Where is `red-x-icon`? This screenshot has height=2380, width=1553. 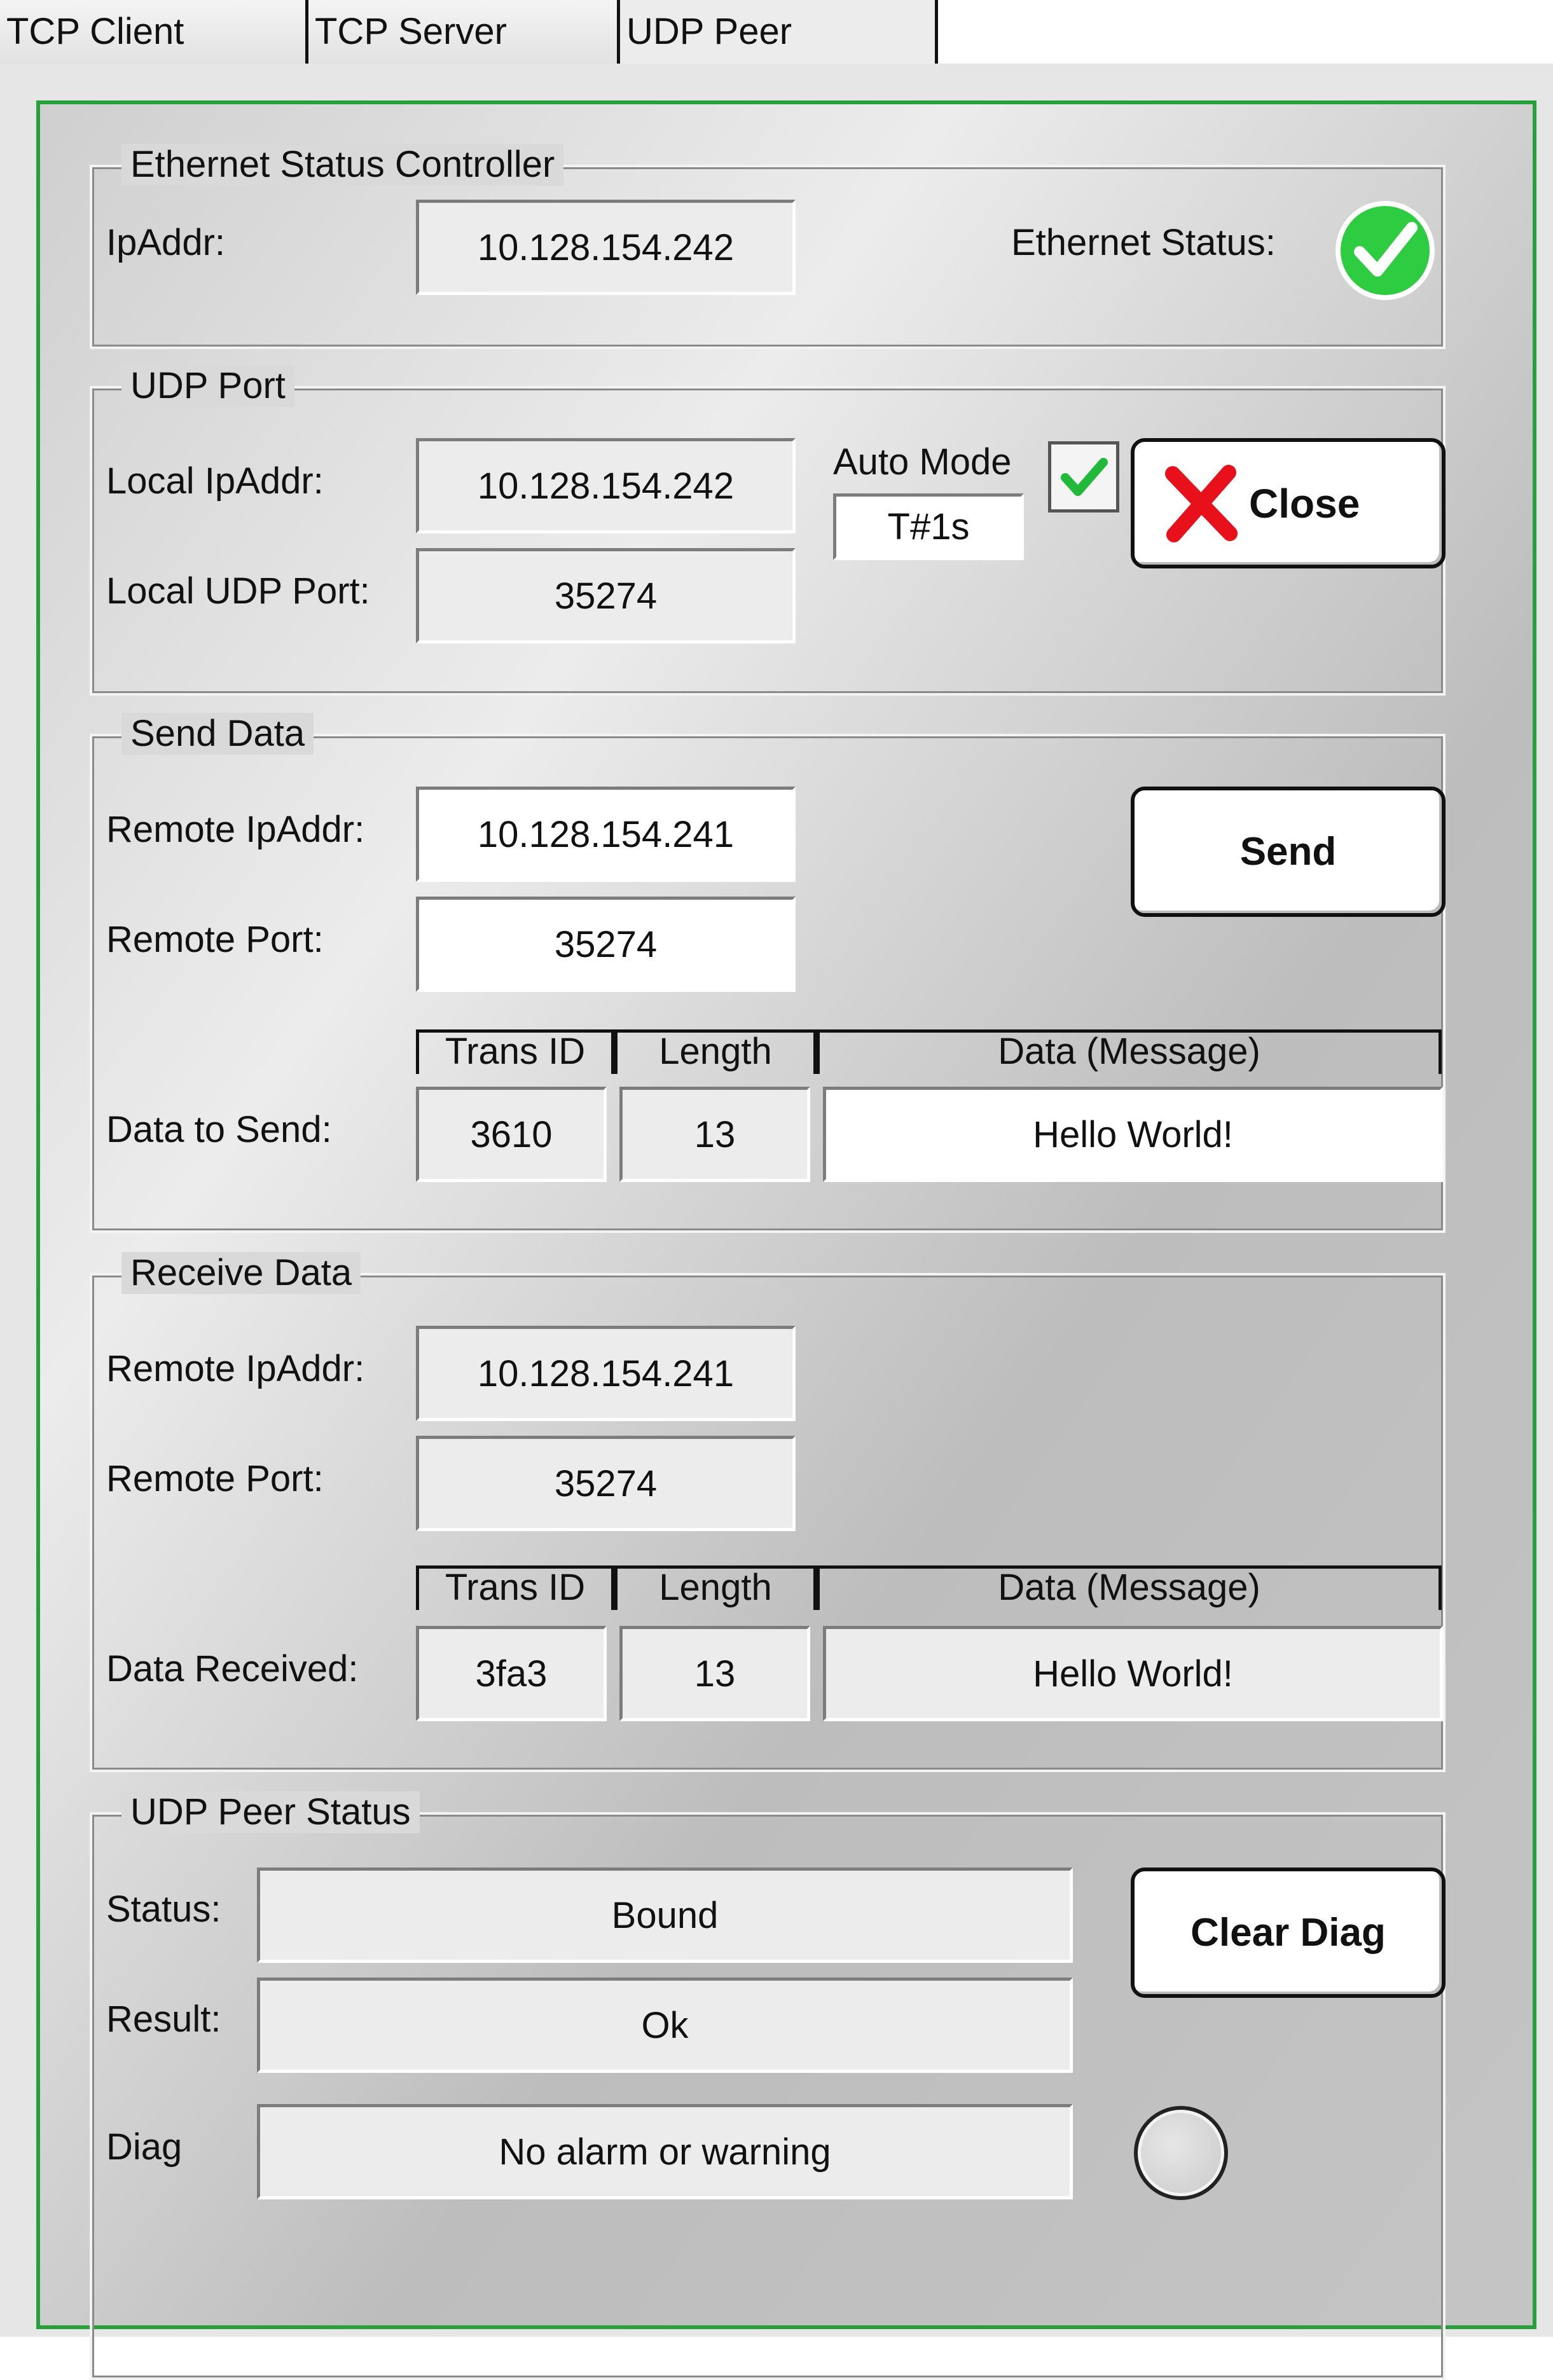 red-x-icon is located at coordinates (1201, 503).